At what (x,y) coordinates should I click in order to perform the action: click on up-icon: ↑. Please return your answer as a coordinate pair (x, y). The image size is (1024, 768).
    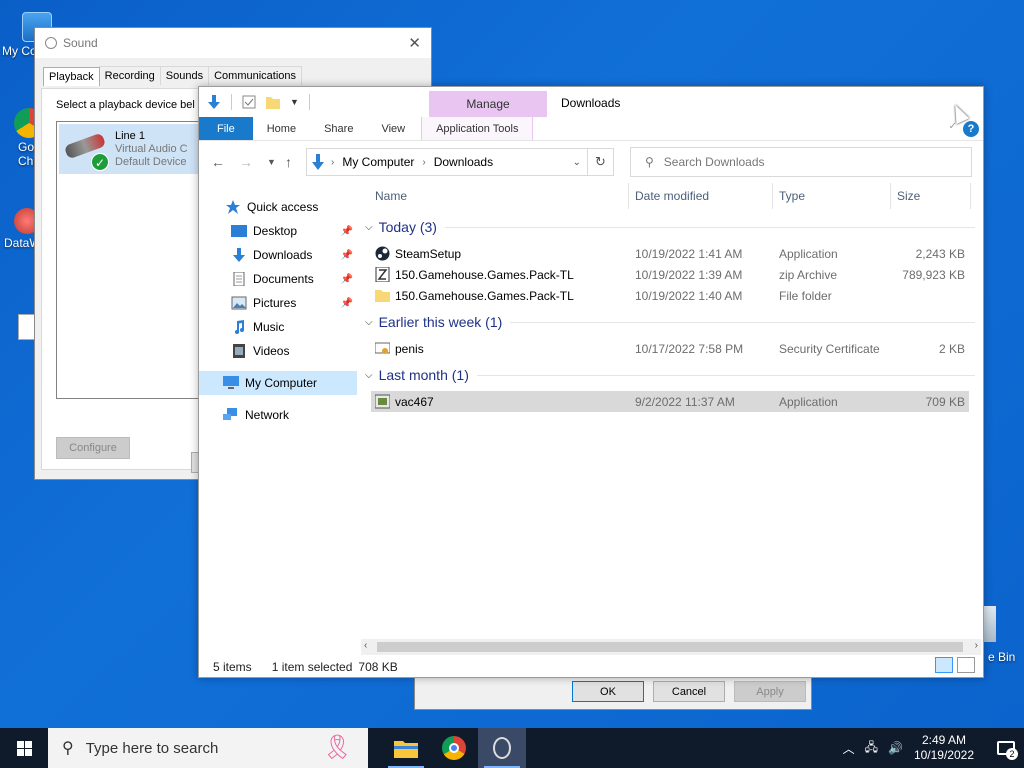
    Looking at the image, I should click on (288, 162).